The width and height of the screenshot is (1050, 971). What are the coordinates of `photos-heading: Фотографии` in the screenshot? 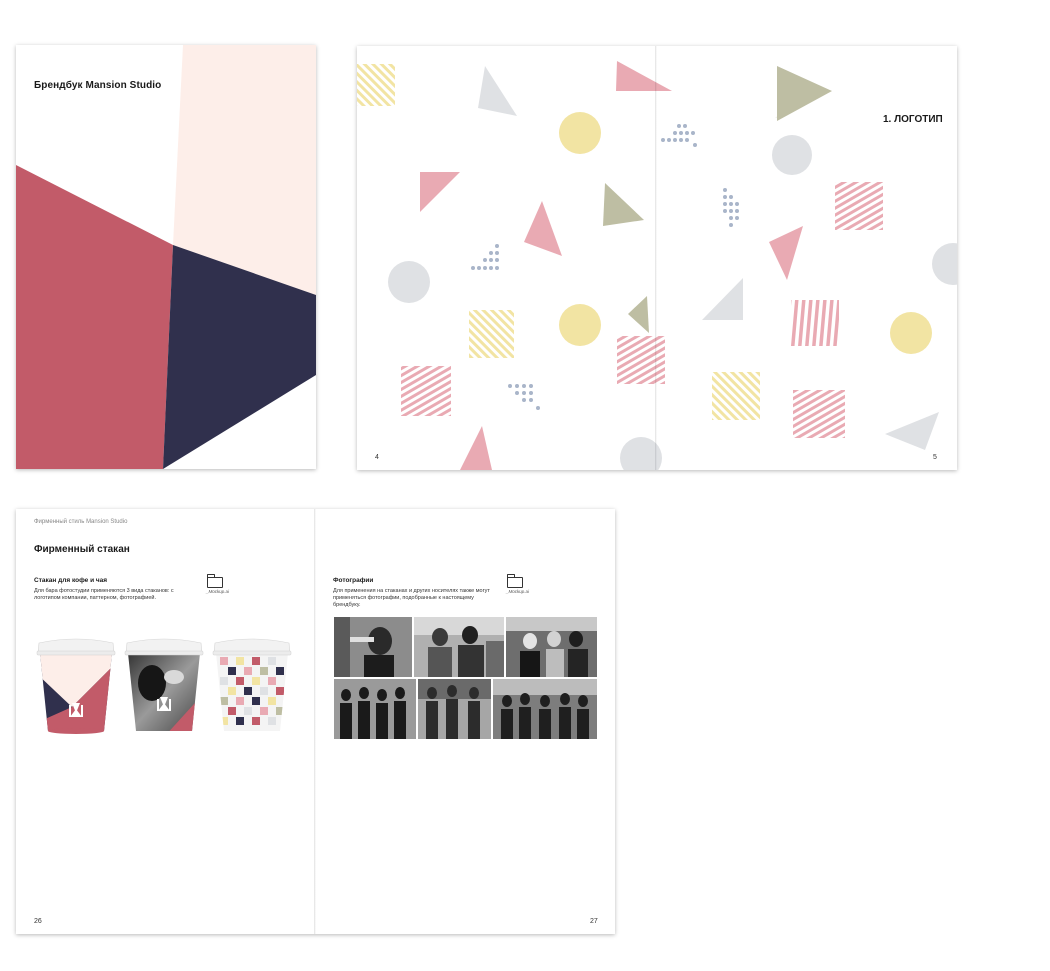 It's located at (353, 580).